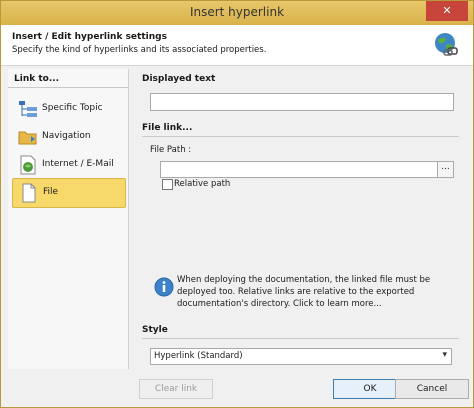 The image size is (474, 408). Describe the element at coordinates (89, 37) in the screenshot. I see `header-title: Insert / Edit hyperlink settings` at that location.